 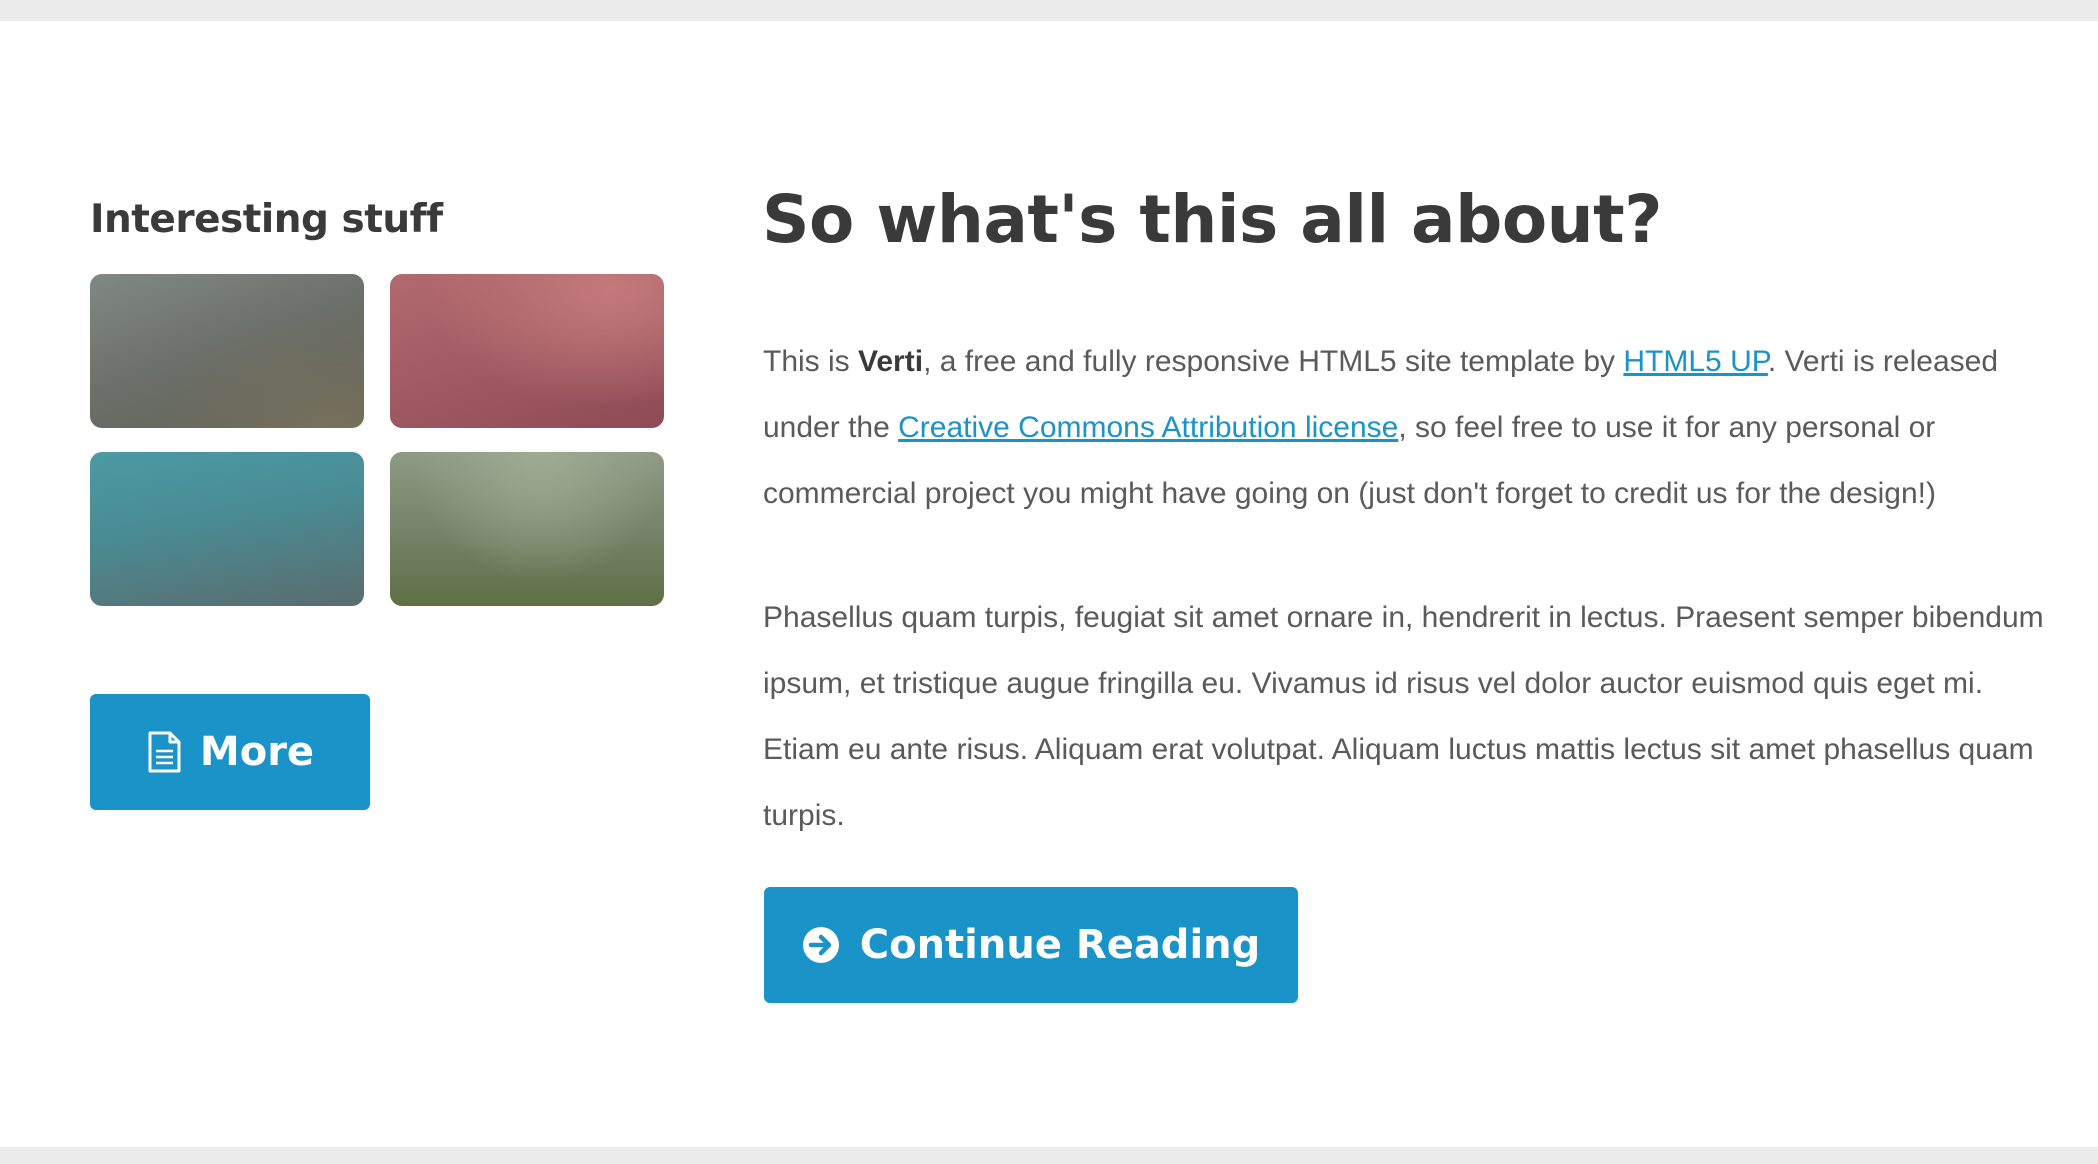 What do you see at coordinates (1212, 219) in the screenshot?
I see `page-title: So what's this all about?` at bounding box center [1212, 219].